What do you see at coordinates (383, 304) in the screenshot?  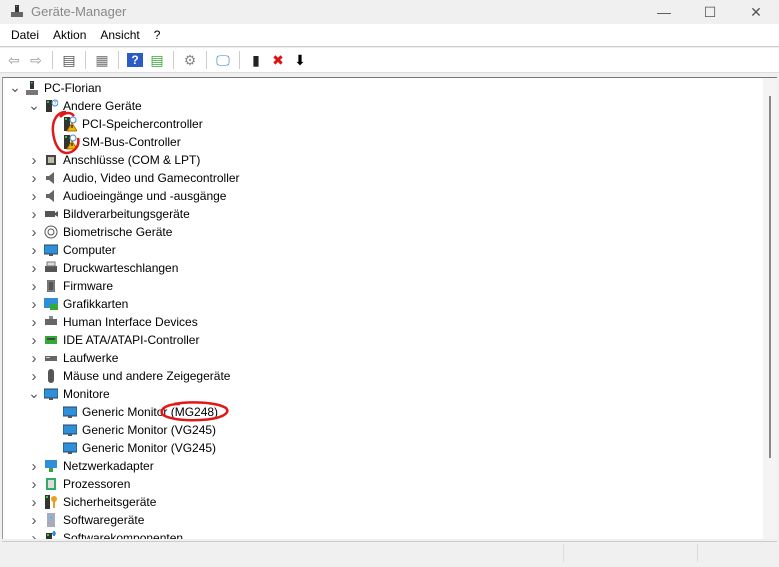 I see `tree-item: › Grafikkarten` at bounding box center [383, 304].